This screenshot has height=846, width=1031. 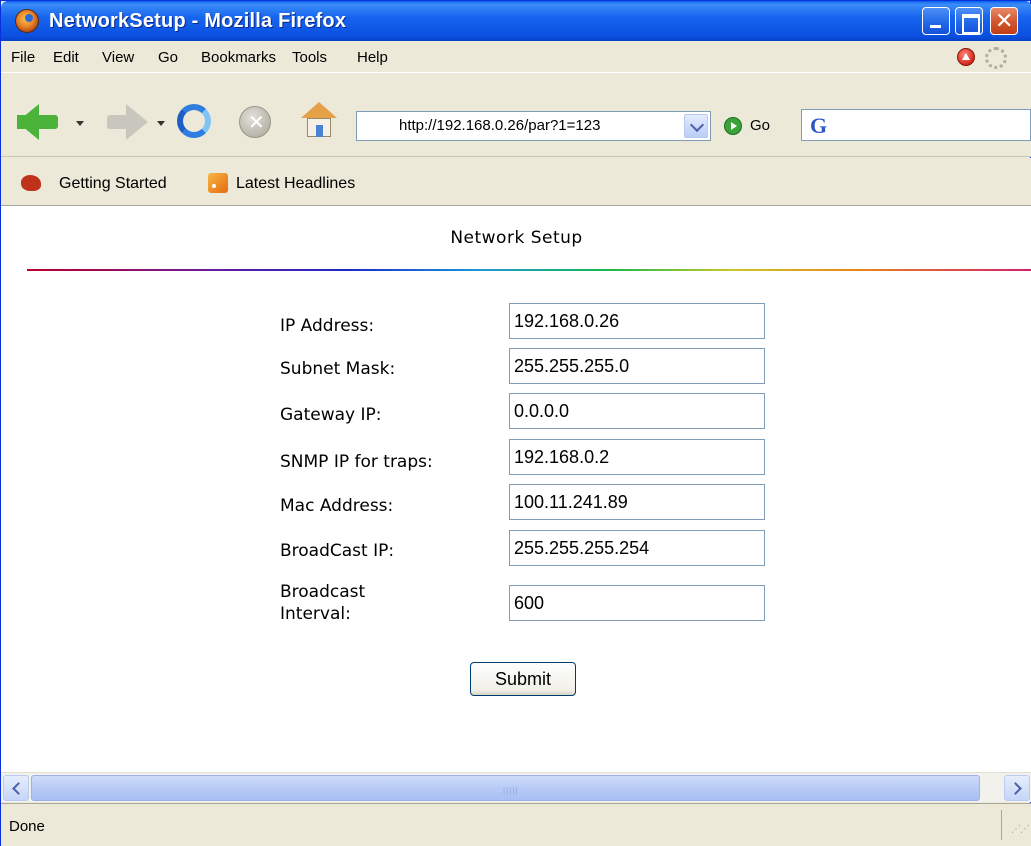 What do you see at coordinates (327, 326) in the screenshot?
I see `ip-address-label: IP Address:` at bounding box center [327, 326].